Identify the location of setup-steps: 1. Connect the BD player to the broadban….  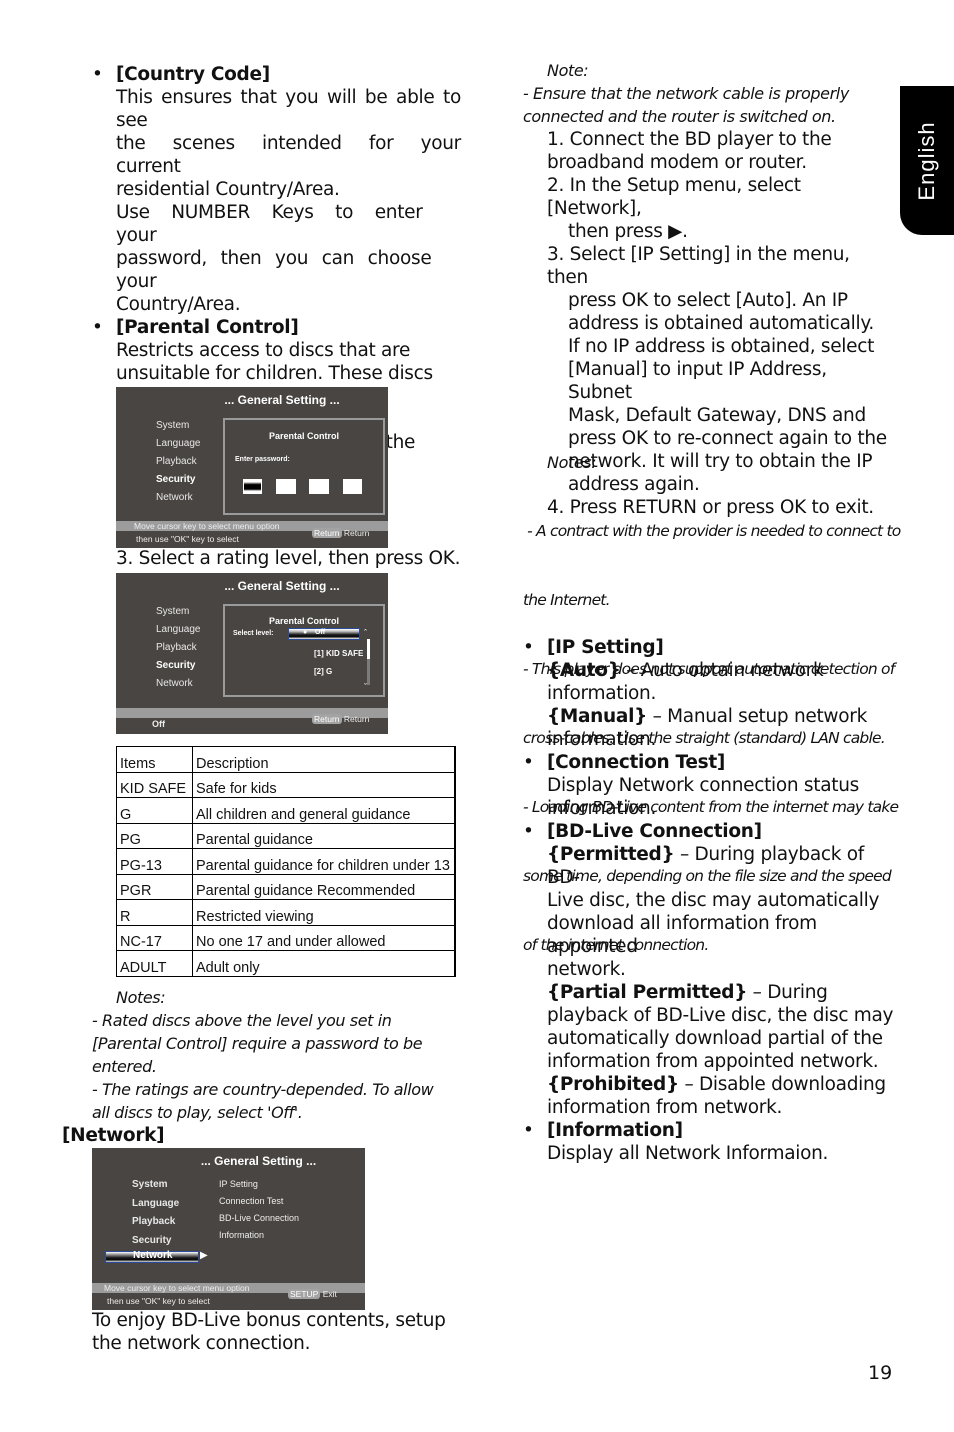
(719, 323).